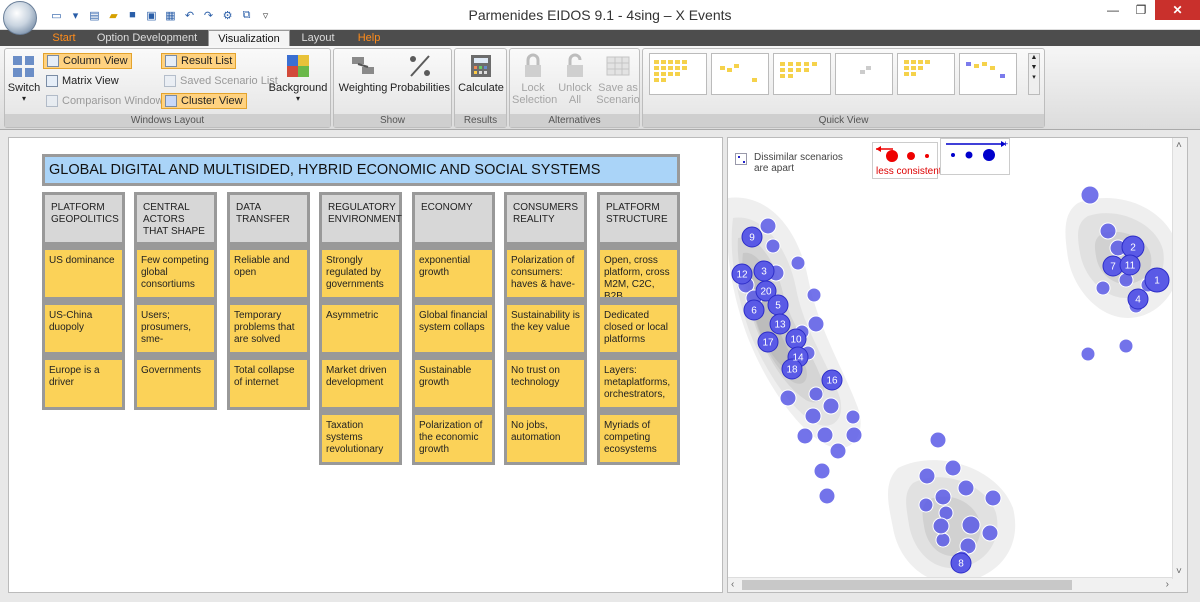 The image size is (1200, 602). I want to click on unlock-all-button: Unlock All, so click(575, 79).